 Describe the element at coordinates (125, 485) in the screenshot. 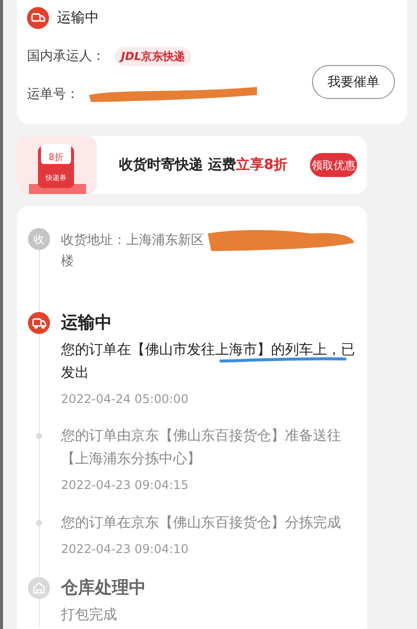

I see `tracking-time: 2022-04-23 09:04:15` at that location.